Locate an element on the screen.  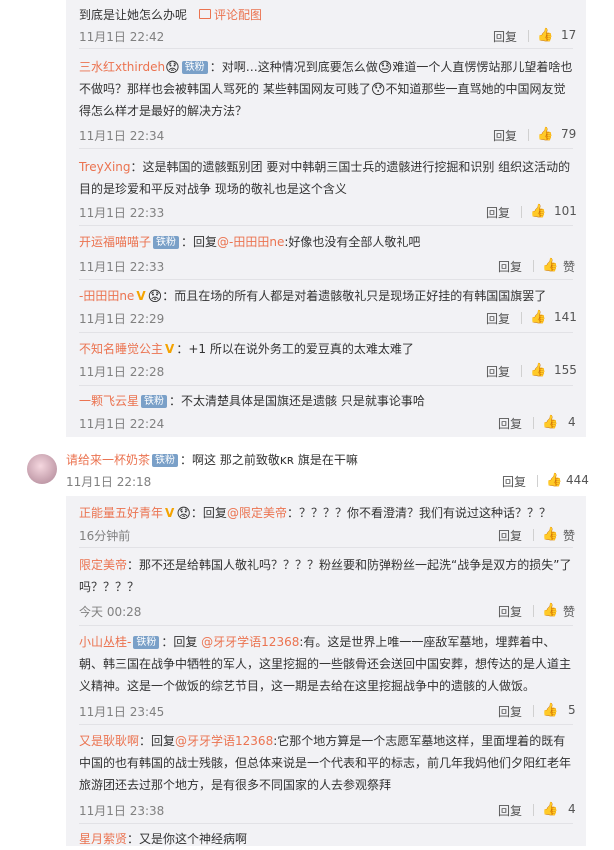
username: 三水红xthirdeh is located at coordinates (122, 67).